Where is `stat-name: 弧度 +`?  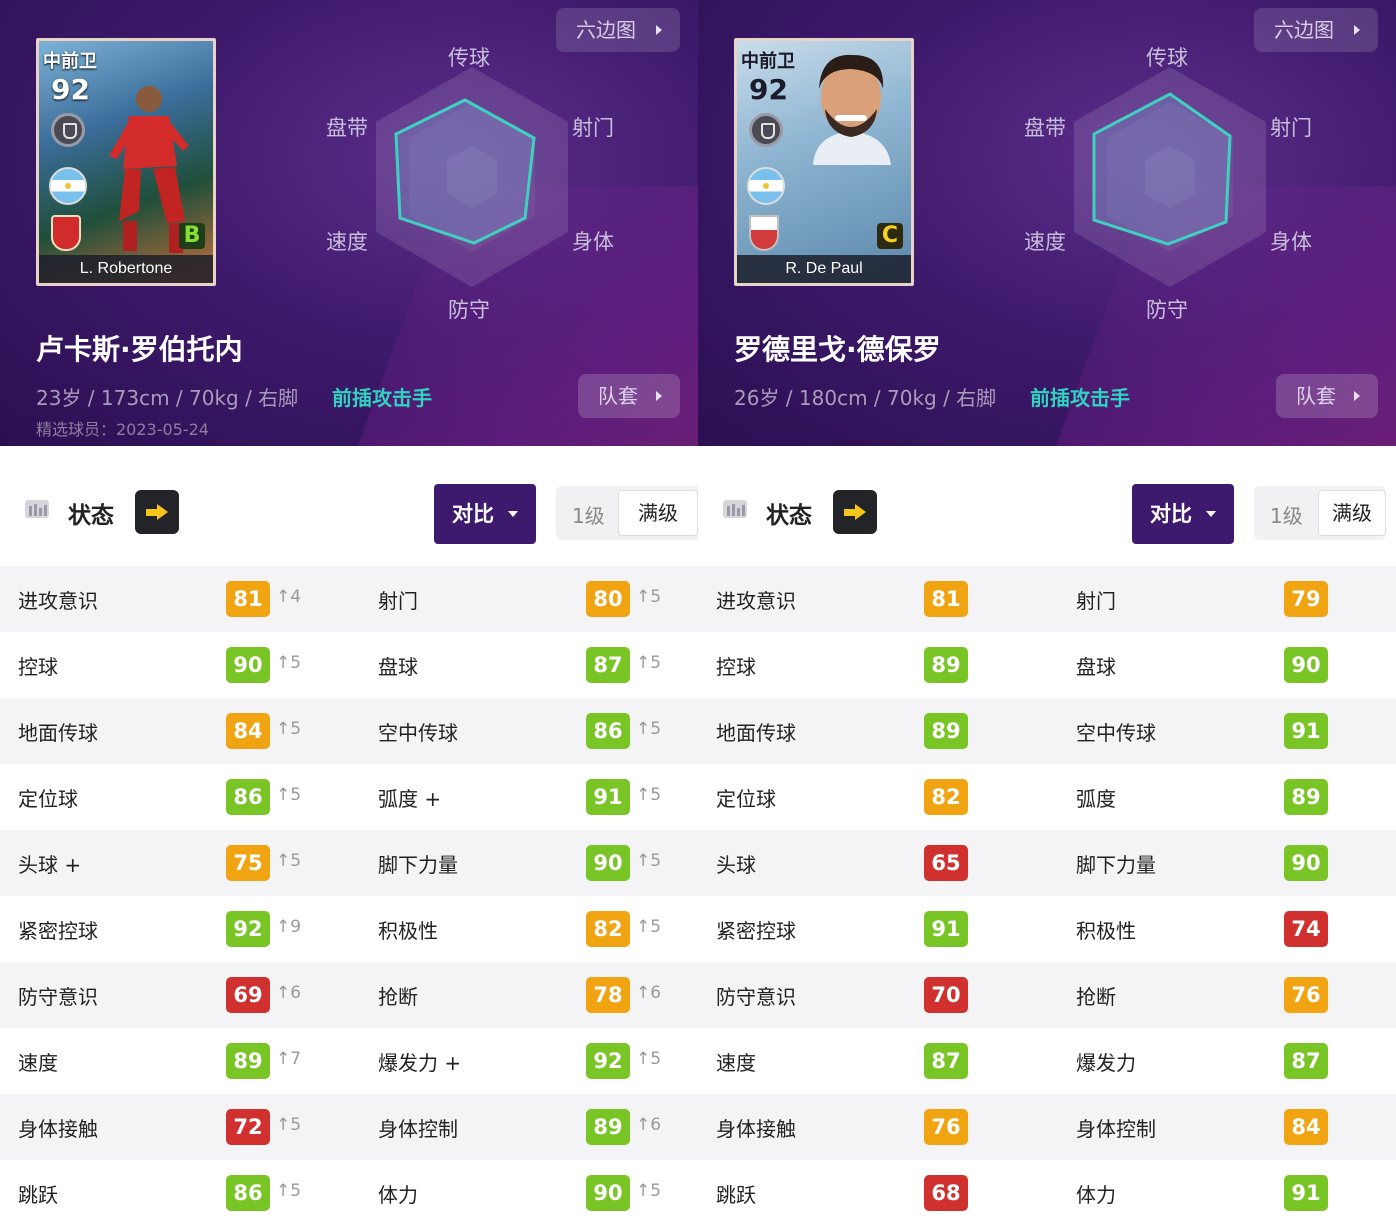
stat-name: 弧度 + is located at coordinates (410, 799).